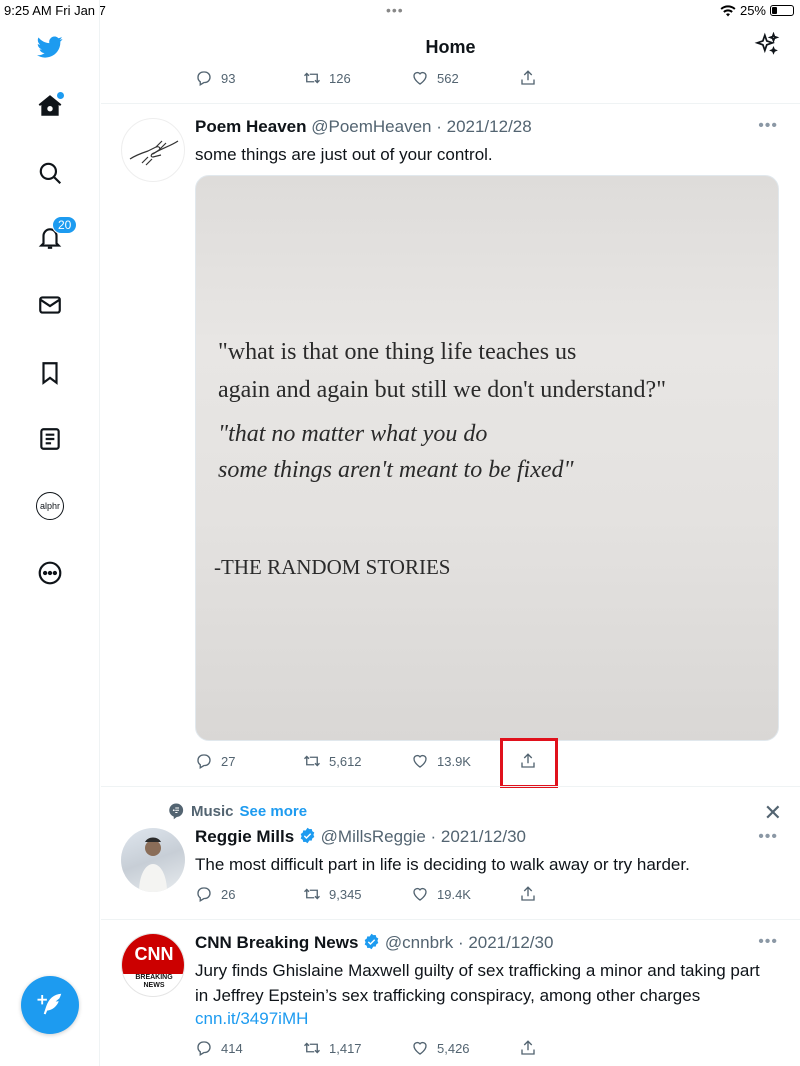  Describe the element at coordinates (50, 305) in the screenshot. I see `messages-envelope-icon` at that location.